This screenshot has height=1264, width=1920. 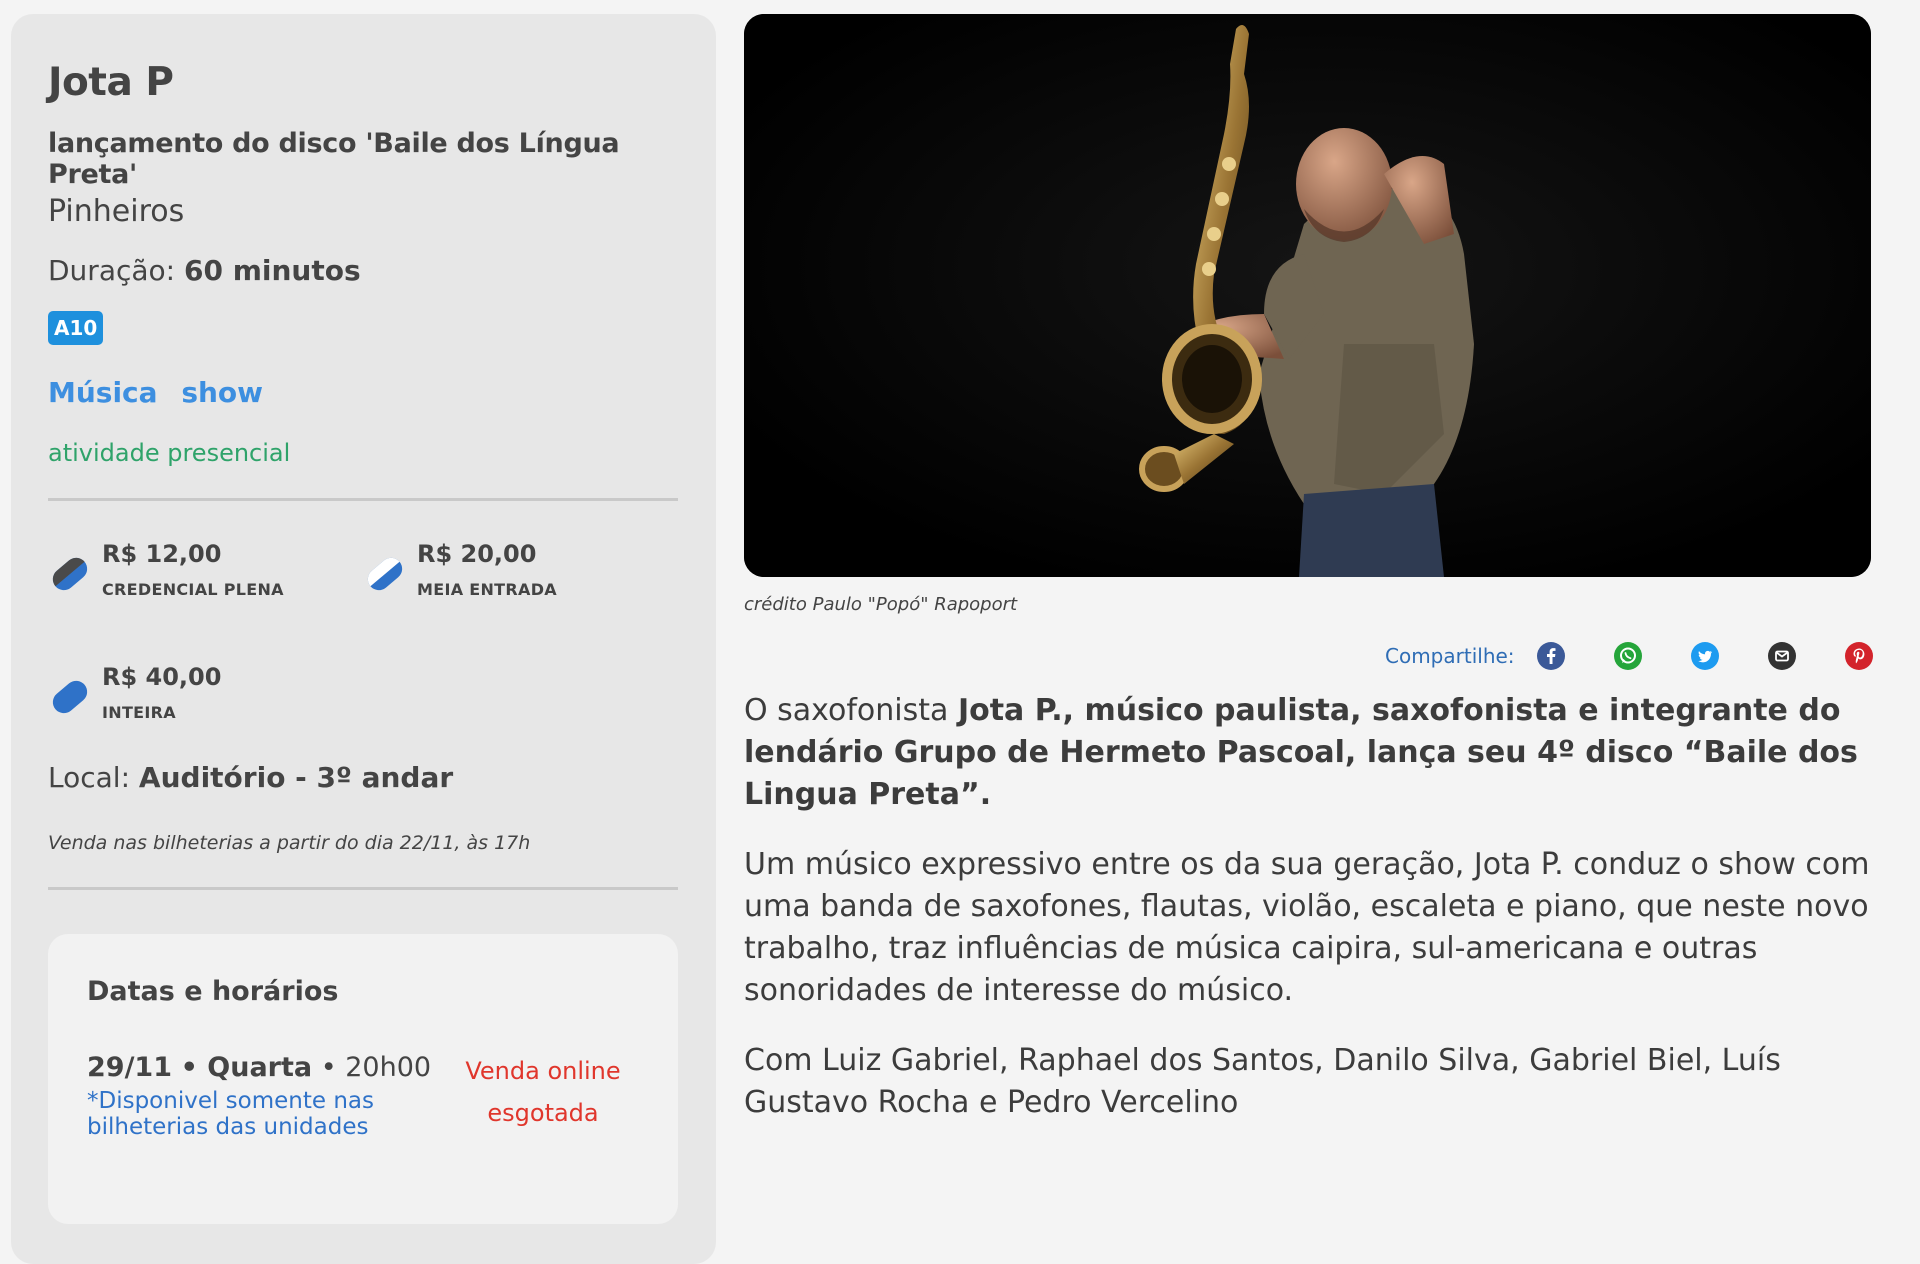 I want to click on event-tags: Música show, so click(x=162, y=392).